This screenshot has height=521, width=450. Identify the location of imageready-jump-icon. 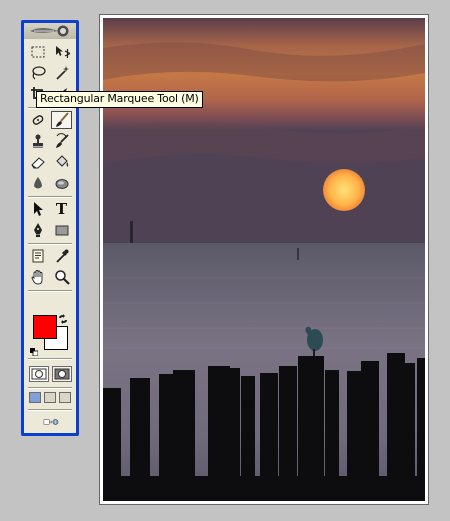
(51, 422).